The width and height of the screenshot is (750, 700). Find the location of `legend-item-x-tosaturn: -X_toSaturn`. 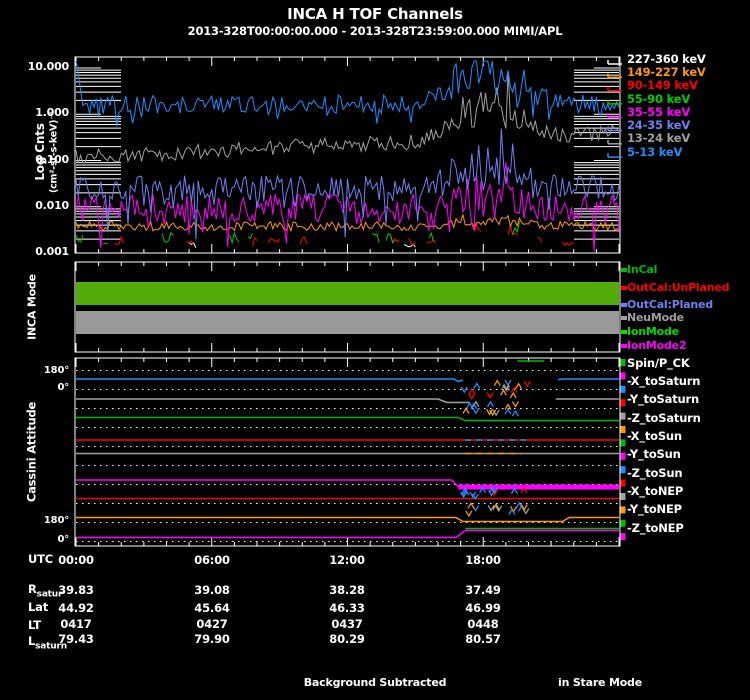

legend-item-x-tosaturn: -X_toSaturn is located at coordinates (664, 381).